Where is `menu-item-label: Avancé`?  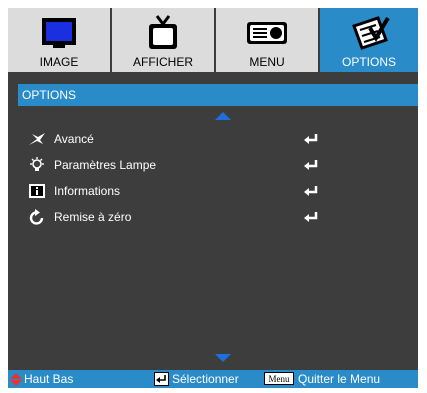
menu-item-label: Avancé is located at coordinates (74, 139).